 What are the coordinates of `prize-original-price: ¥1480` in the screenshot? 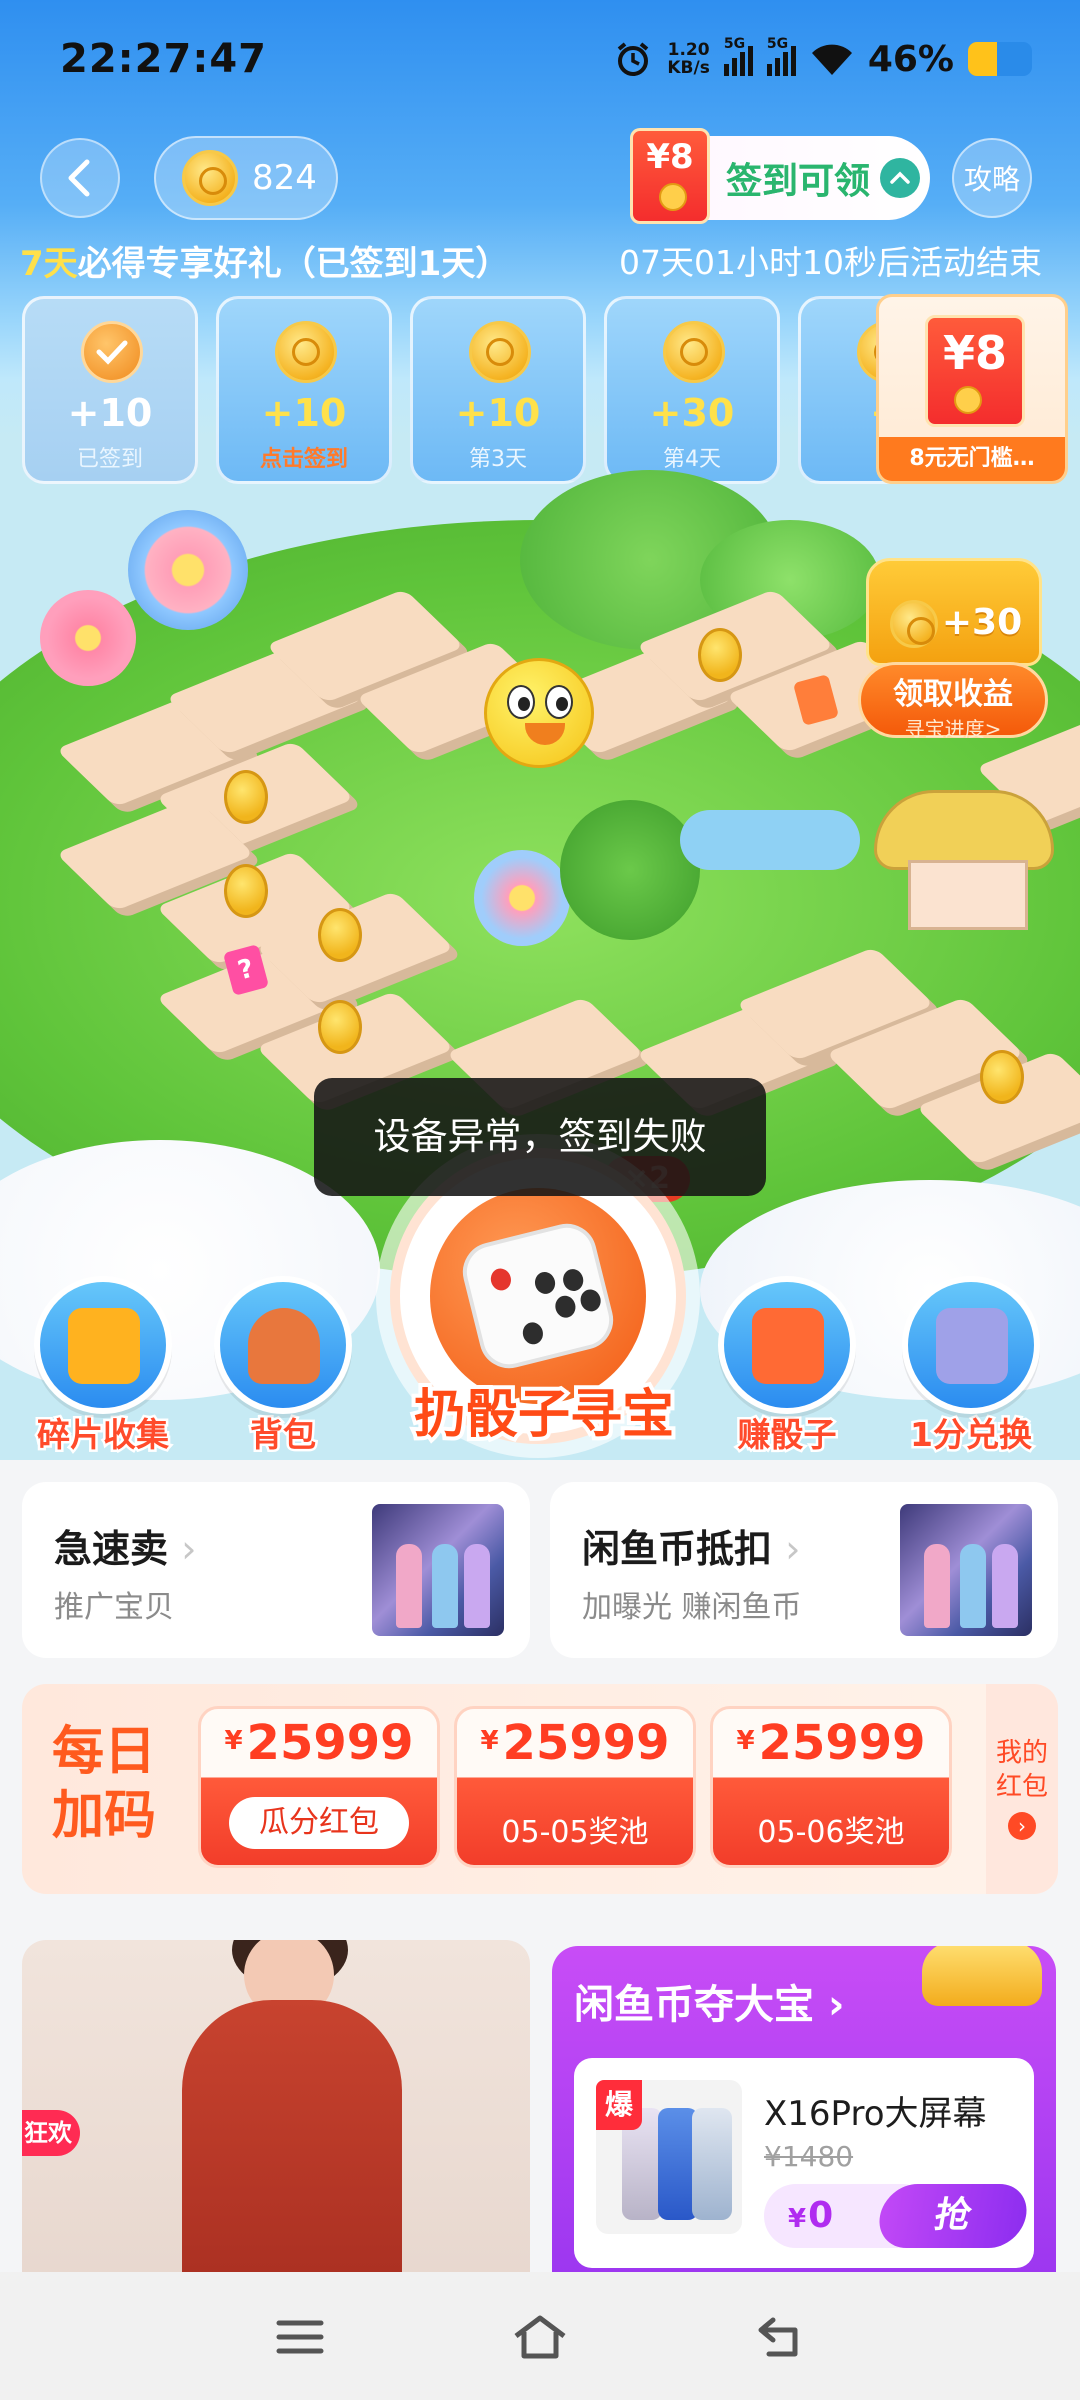 It's located at (809, 2156).